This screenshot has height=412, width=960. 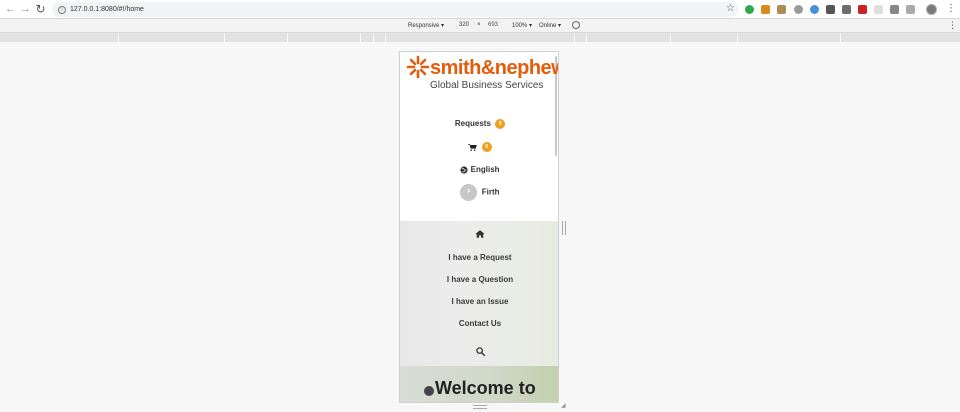 I want to click on nav-item-contact: Contact Us, so click(x=479, y=323).